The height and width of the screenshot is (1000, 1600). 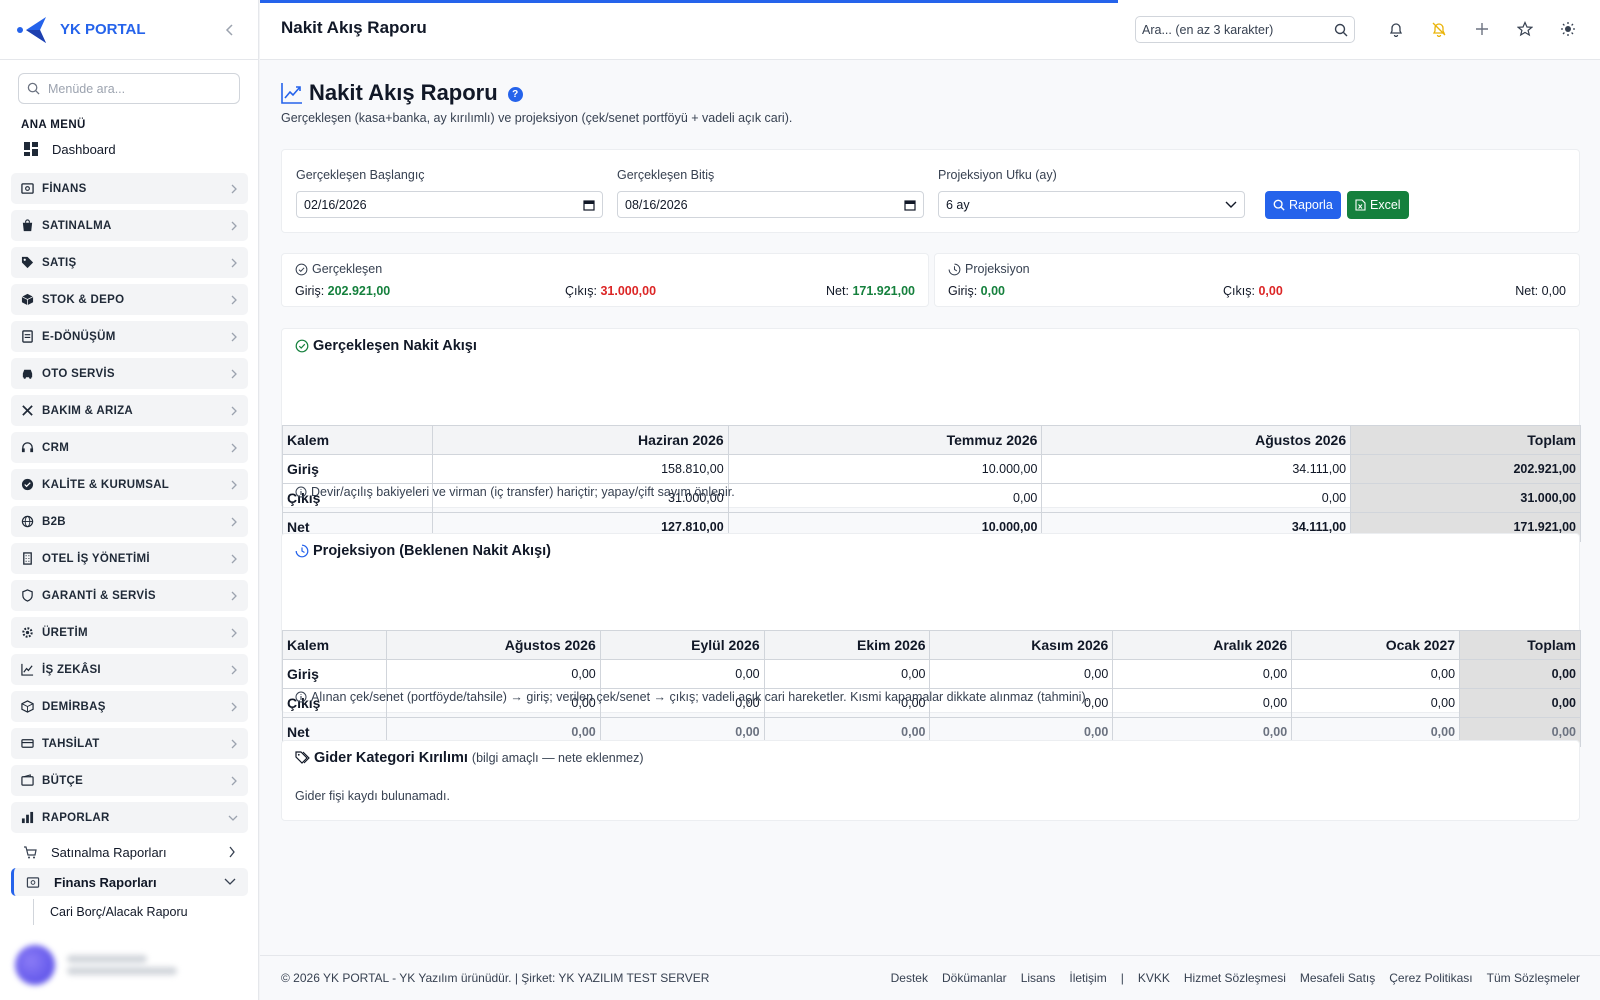 What do you see at coordinates (129, 743) in the screenshot?
I see `sidebar-group-tahsilat: TAHSİLAT` at bounding box center [129, 743].